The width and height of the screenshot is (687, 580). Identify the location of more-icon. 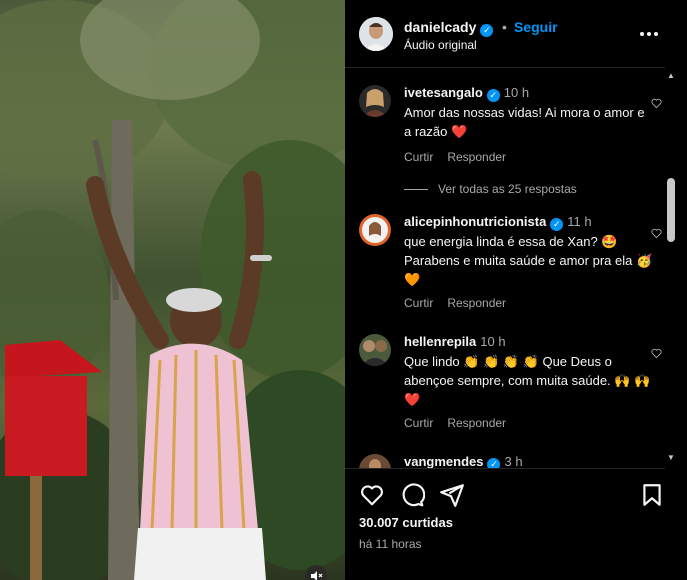
(650, 34).